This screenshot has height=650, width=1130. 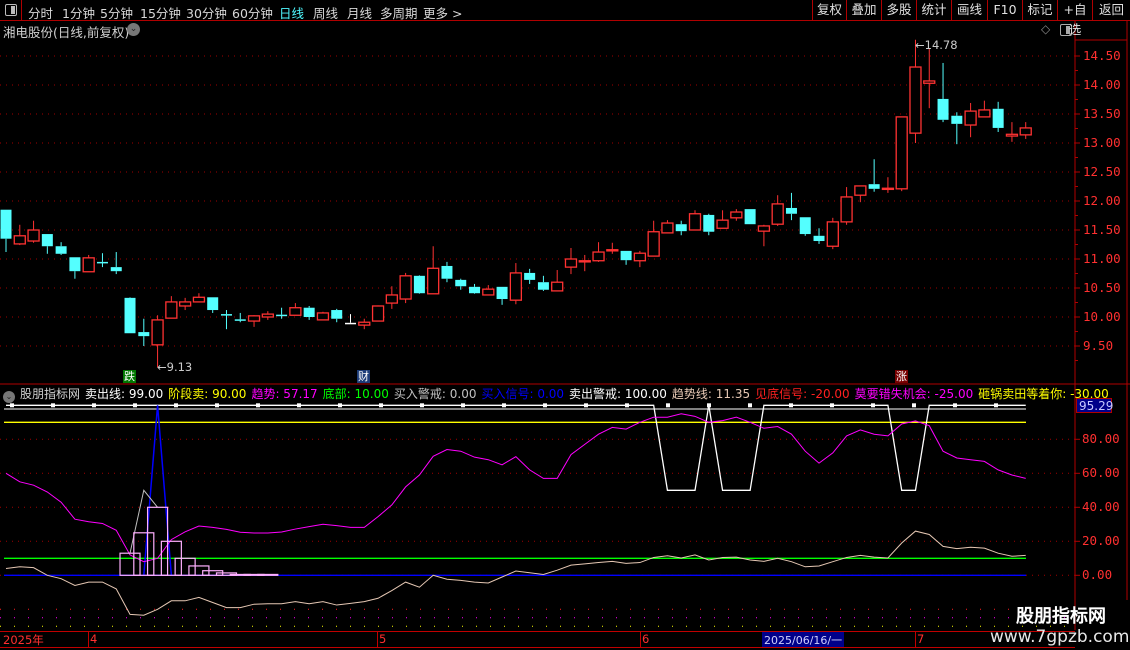 I want to click on tab-5: 60分钟, so click(x=252, y=12).